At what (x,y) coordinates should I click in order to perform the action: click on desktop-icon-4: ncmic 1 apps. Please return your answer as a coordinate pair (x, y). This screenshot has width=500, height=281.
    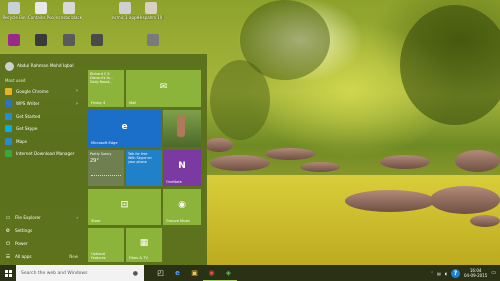
    Looking at the image, I should click on (125, 11).